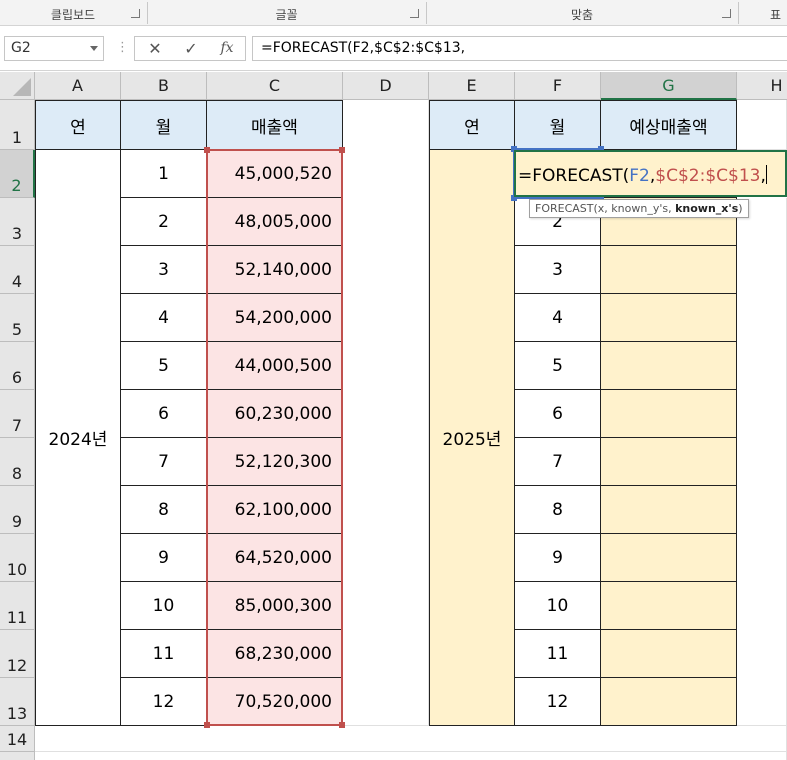 The width and height of the screenshot is (787, 760). What do you see at coordinates (73, 13) in the screenshot?
I see `ribbon-group-clipboard: 클립보드` at bounding box center [73, 13].